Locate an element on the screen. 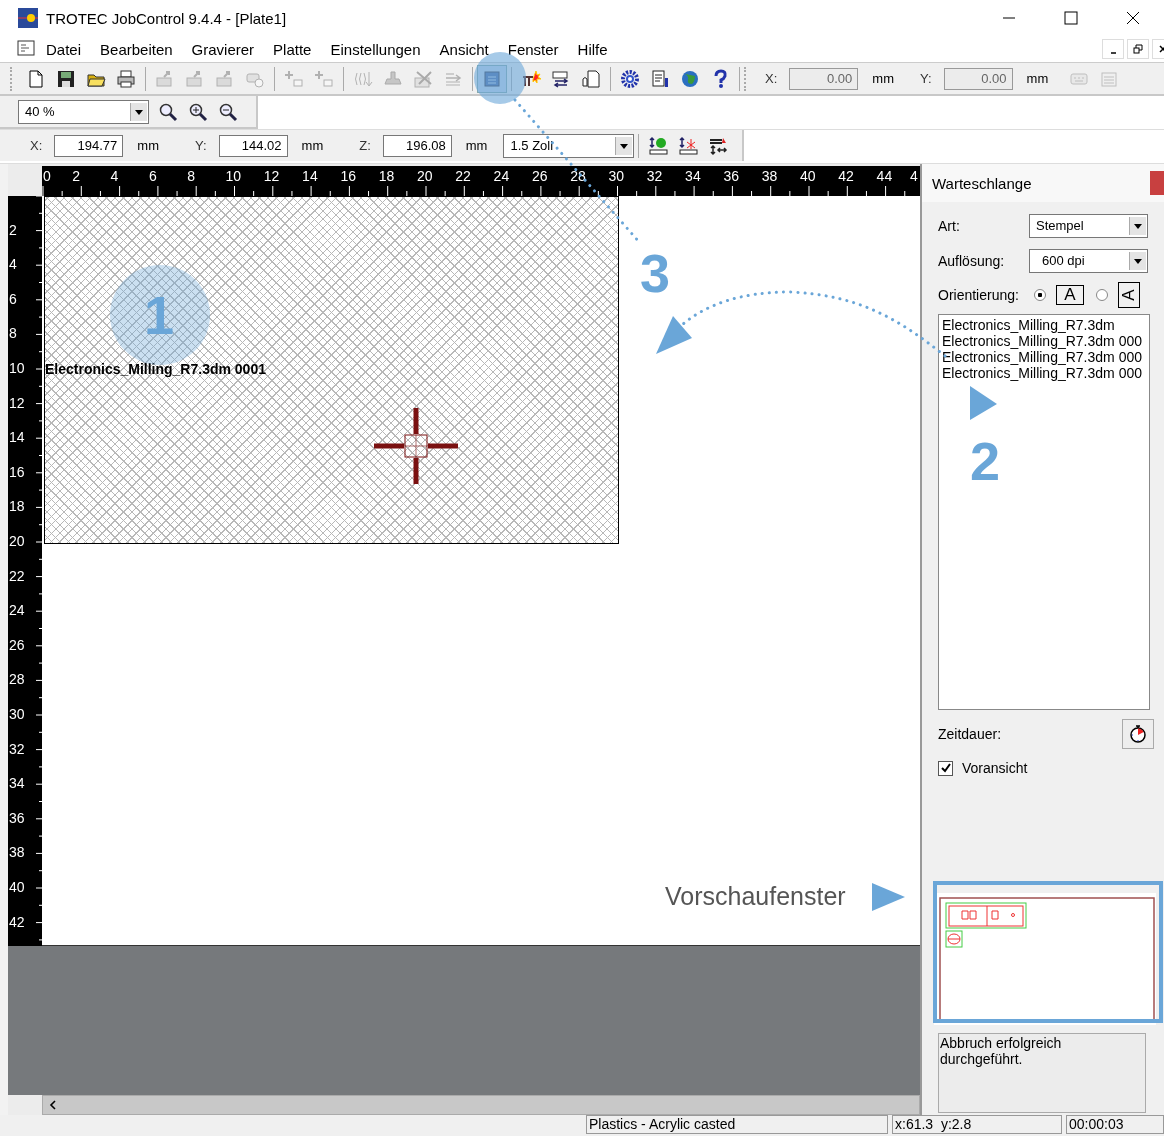 Image resolution: width=1164 pixels, height=1136 pixels. gear-icon is located at coordinates (630, 78).